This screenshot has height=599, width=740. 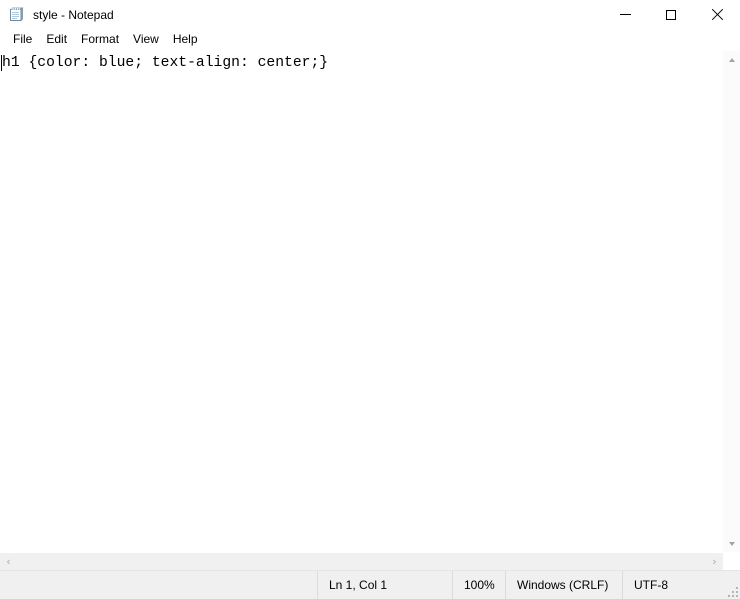 I want to click on status-bar: Ln 1, Col 1 100% Windows (CRLF) UTF-8, so click(x=370, y=584).